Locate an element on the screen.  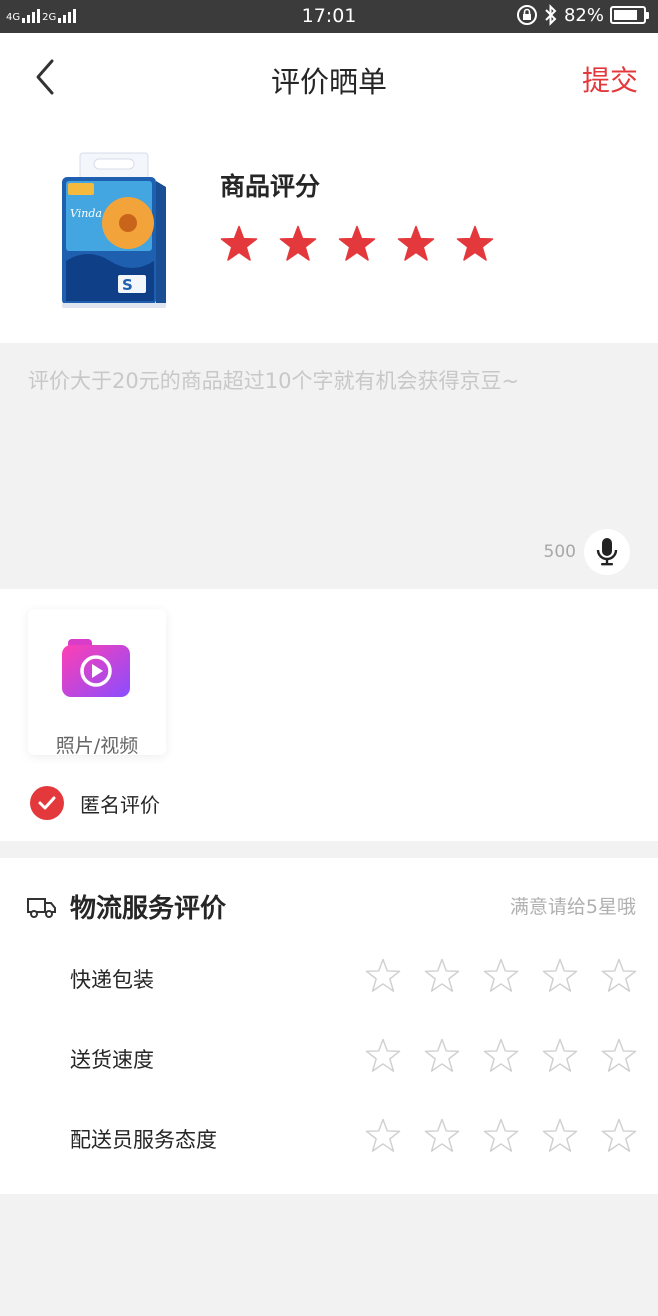
svg-text: S is located at coordinates (127, 285).